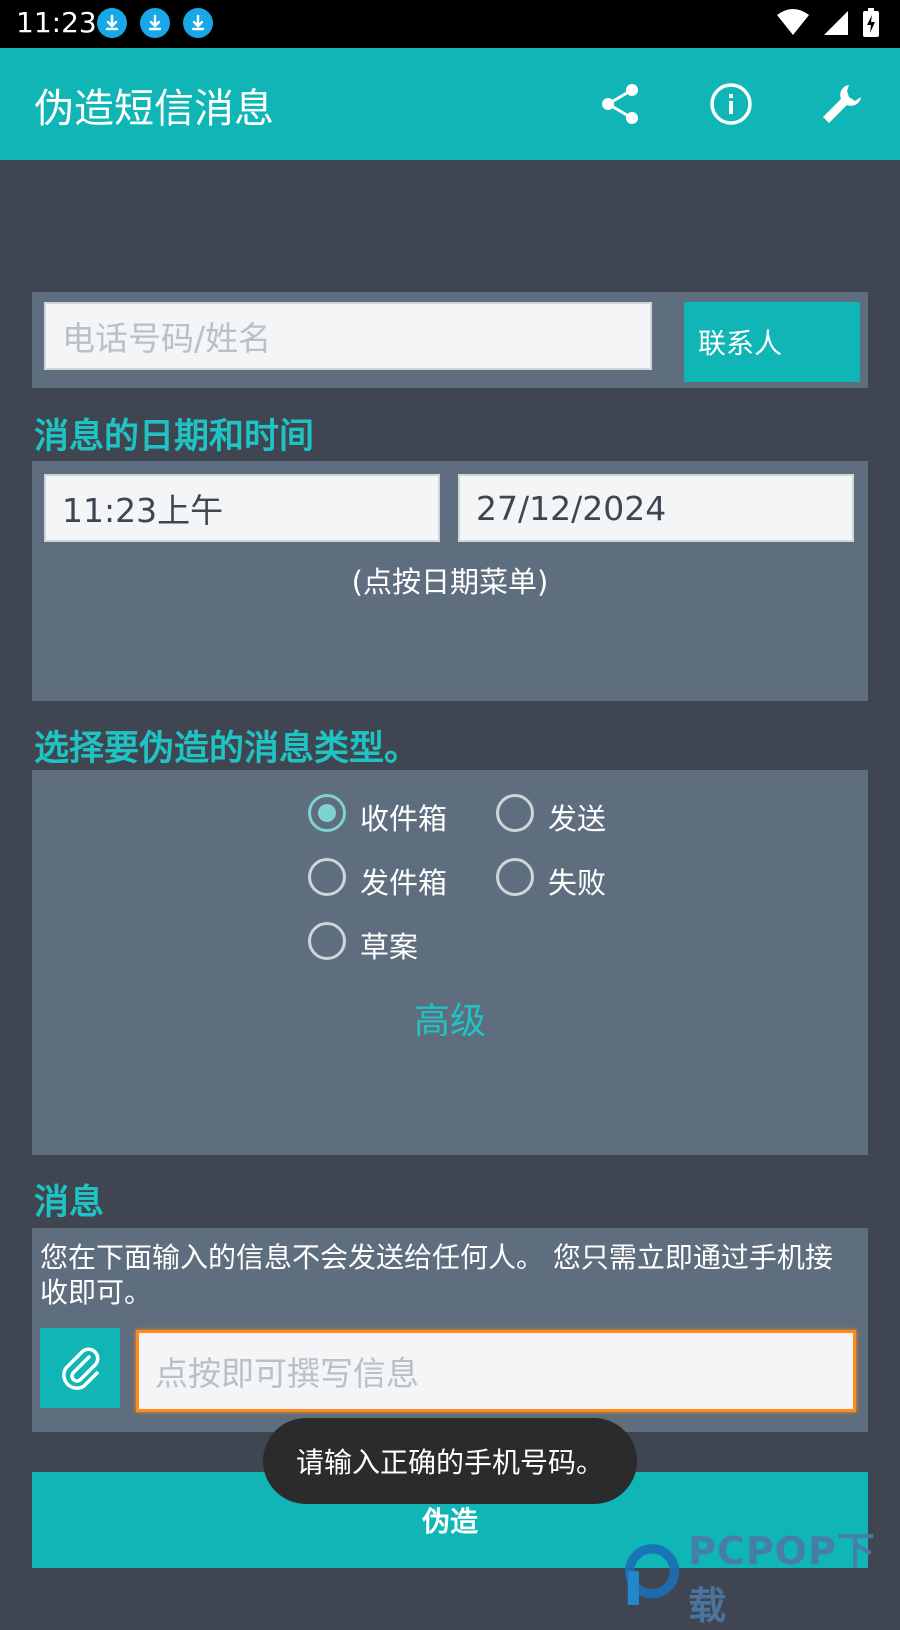 The image size is (900, 1630). I want to click on paperclip-icon, so click(81, 1368).